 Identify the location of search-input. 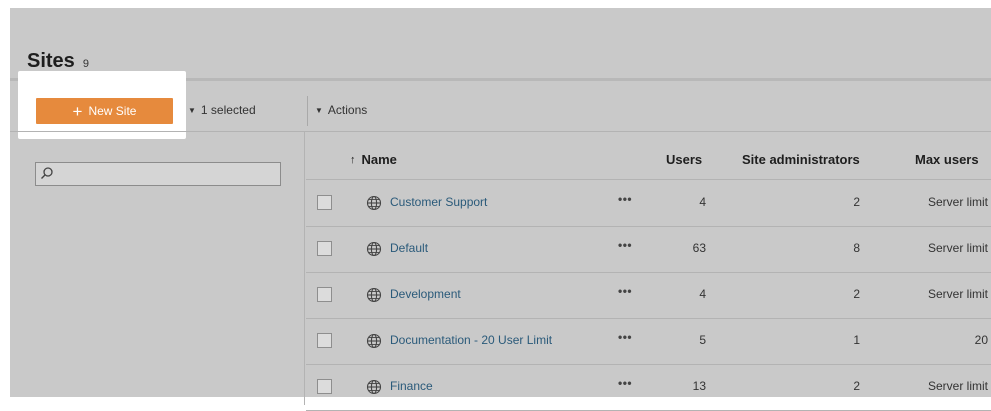
(167, 175).